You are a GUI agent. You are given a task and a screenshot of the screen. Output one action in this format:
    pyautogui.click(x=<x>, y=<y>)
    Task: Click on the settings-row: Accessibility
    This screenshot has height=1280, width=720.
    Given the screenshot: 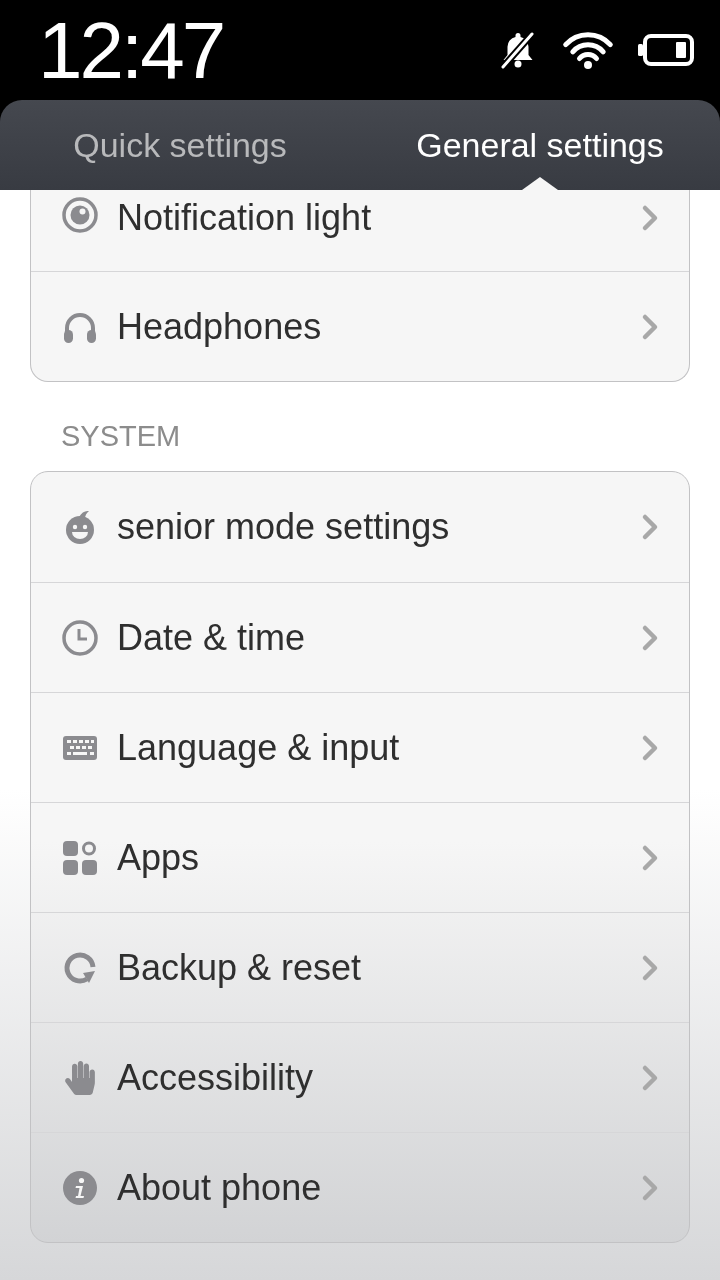 What is the action you would take?
    pyautogui.click(x=360, y=1077)
    